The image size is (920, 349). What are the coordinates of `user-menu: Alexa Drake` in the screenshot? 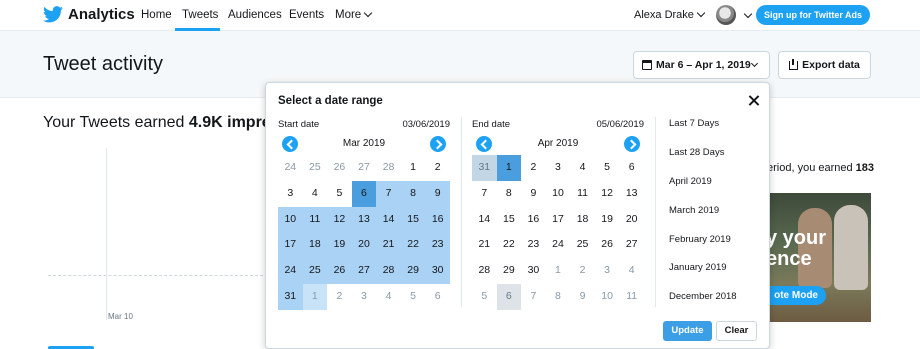 It's located at (670, 14).